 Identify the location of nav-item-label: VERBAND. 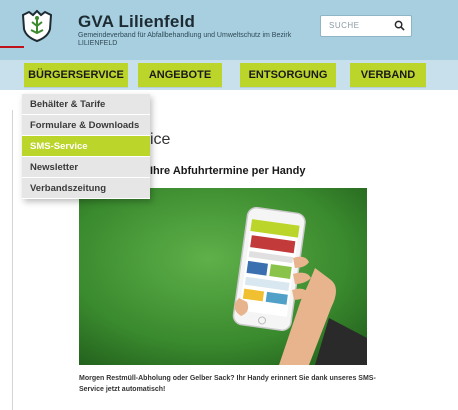
(388, 75).